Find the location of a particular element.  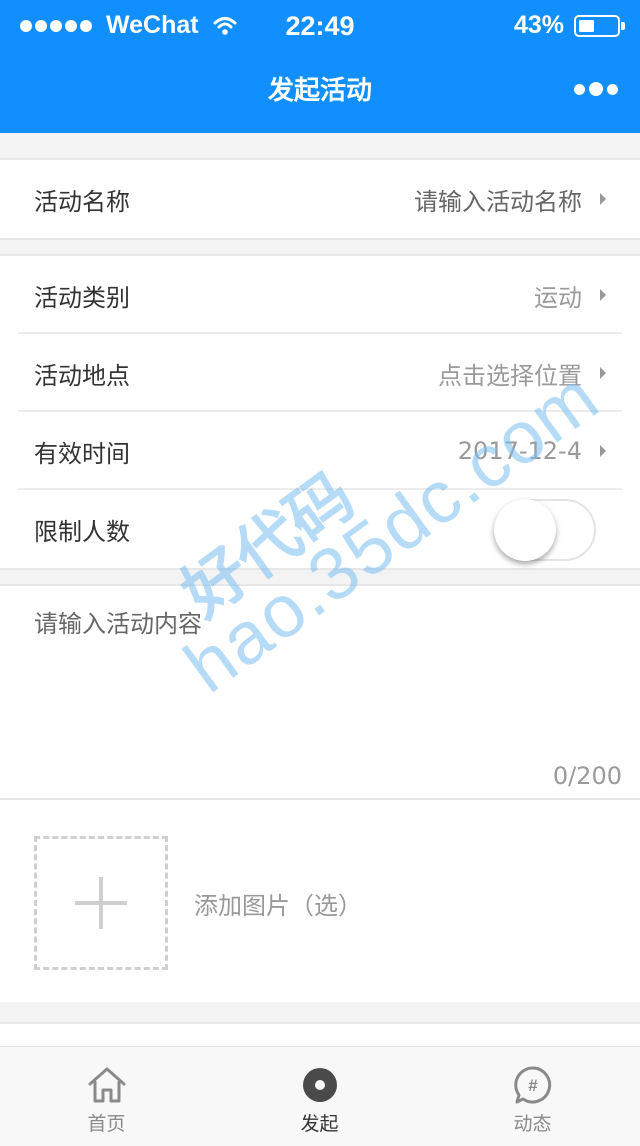

char-counter: 0/200 is located at coordinates (587, 776).